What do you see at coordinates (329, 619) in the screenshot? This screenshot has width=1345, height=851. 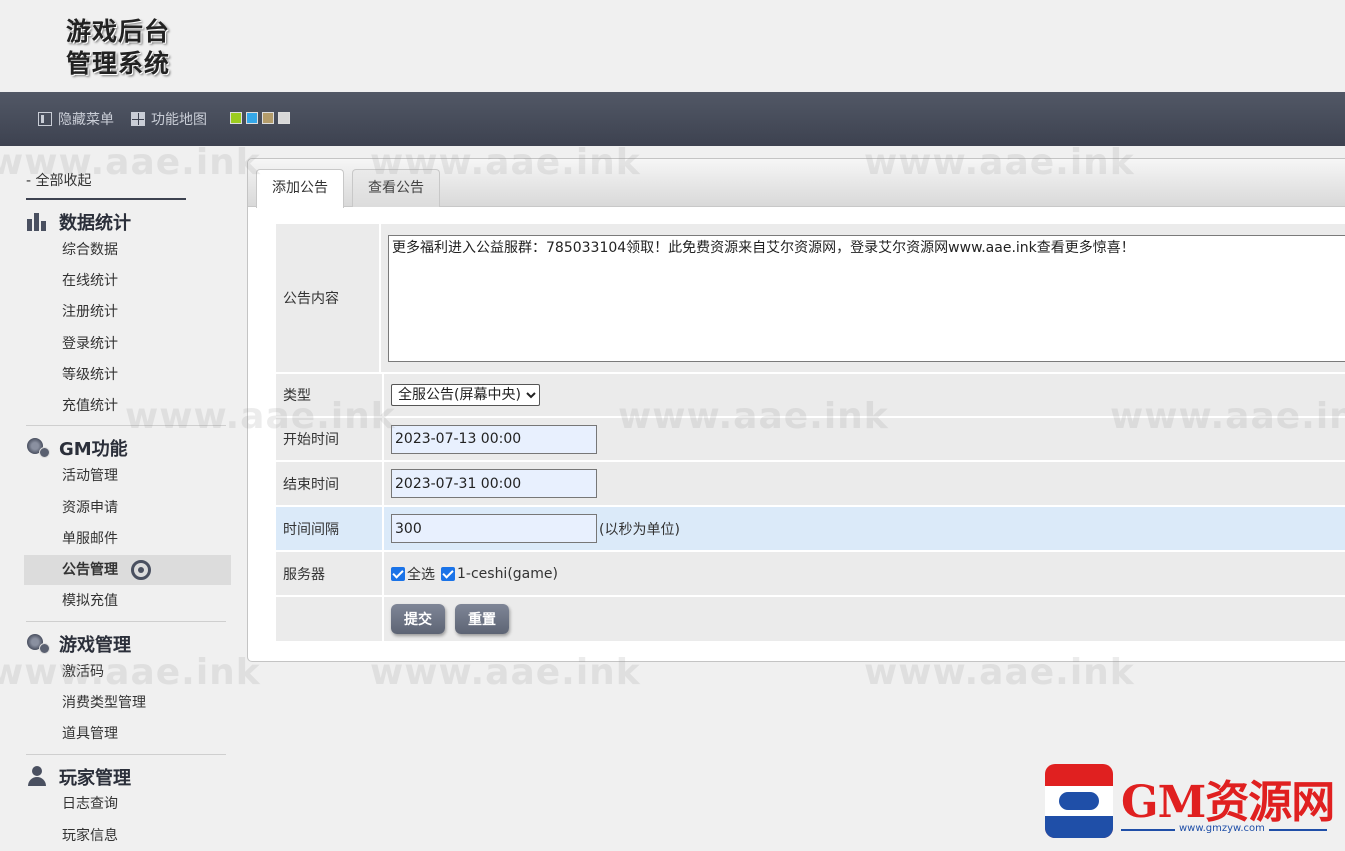 I see `actions-label-cell` at bounding box center [329, 619].